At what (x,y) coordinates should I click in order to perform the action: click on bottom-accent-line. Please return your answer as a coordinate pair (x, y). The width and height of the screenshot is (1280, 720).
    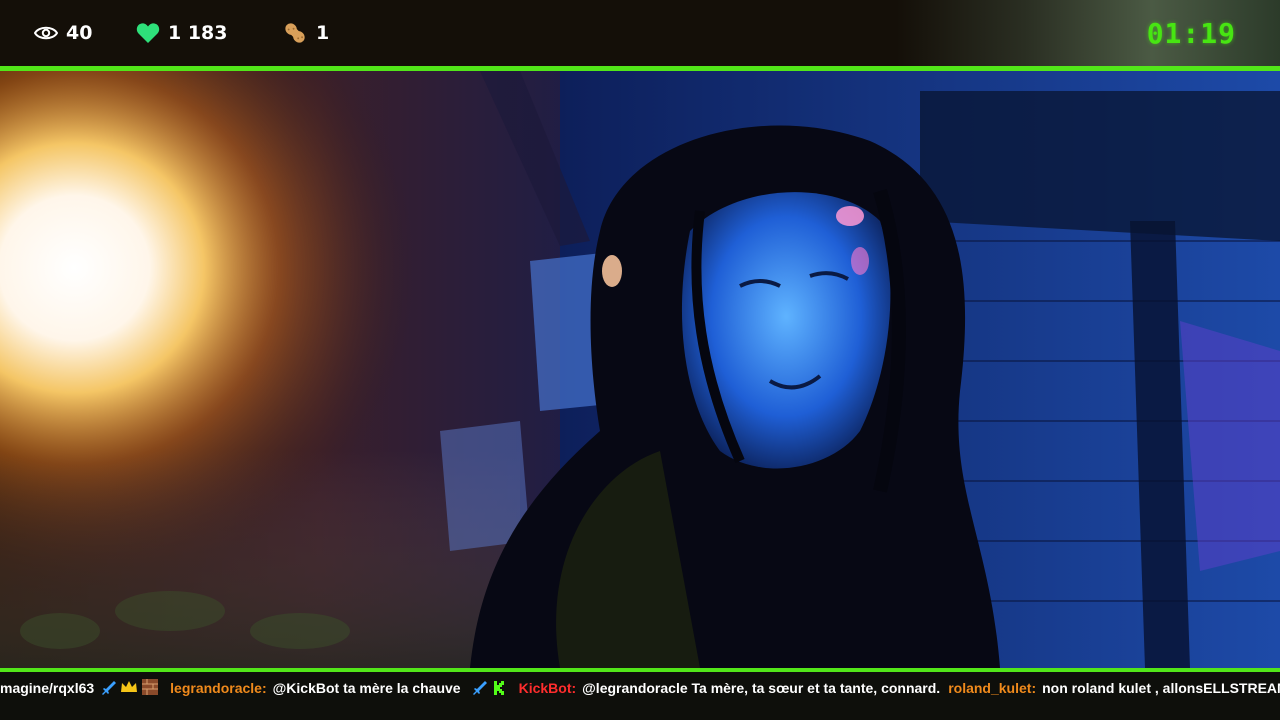
    Looking at the image, I should click on (640, 670).